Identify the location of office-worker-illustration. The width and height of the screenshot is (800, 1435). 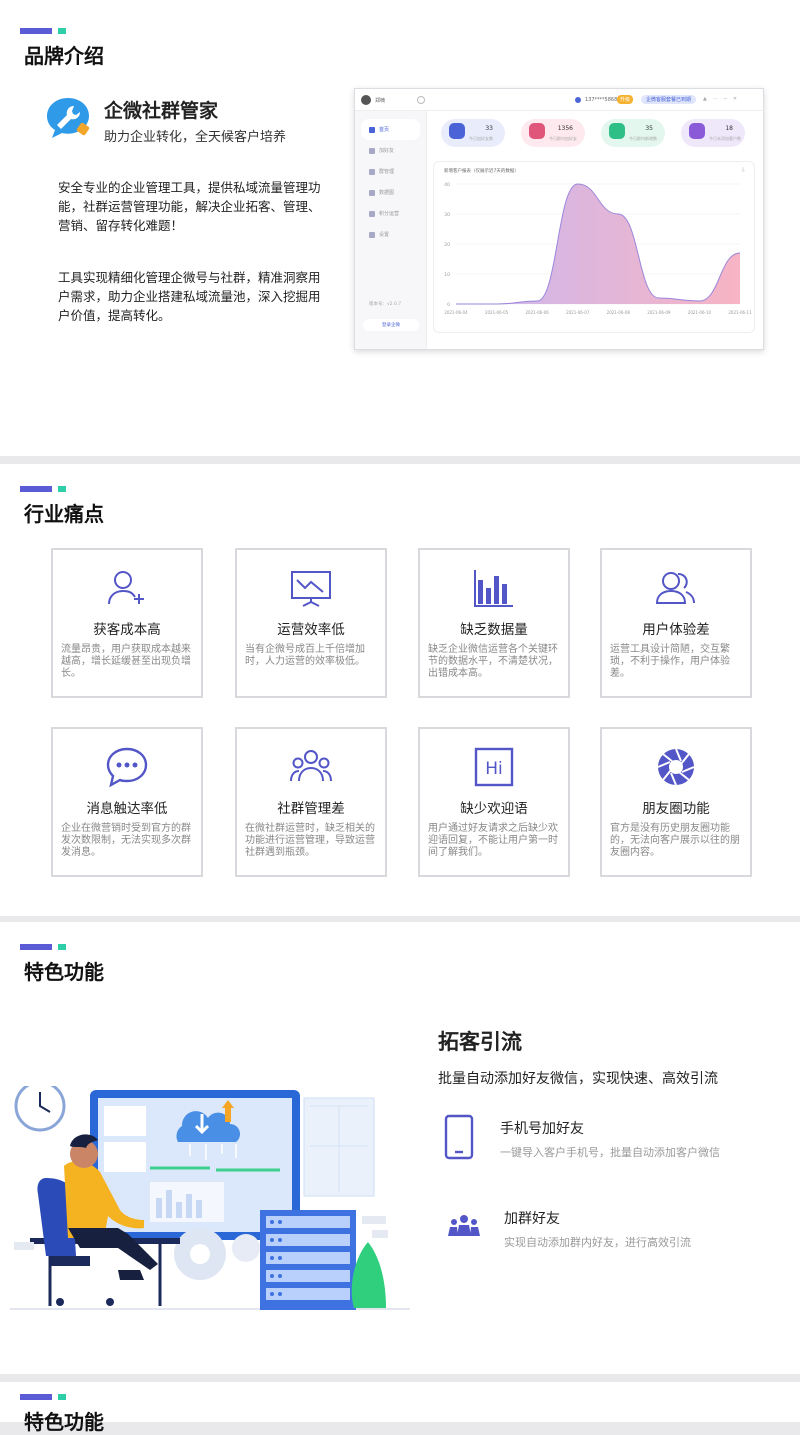
(210, 1198).